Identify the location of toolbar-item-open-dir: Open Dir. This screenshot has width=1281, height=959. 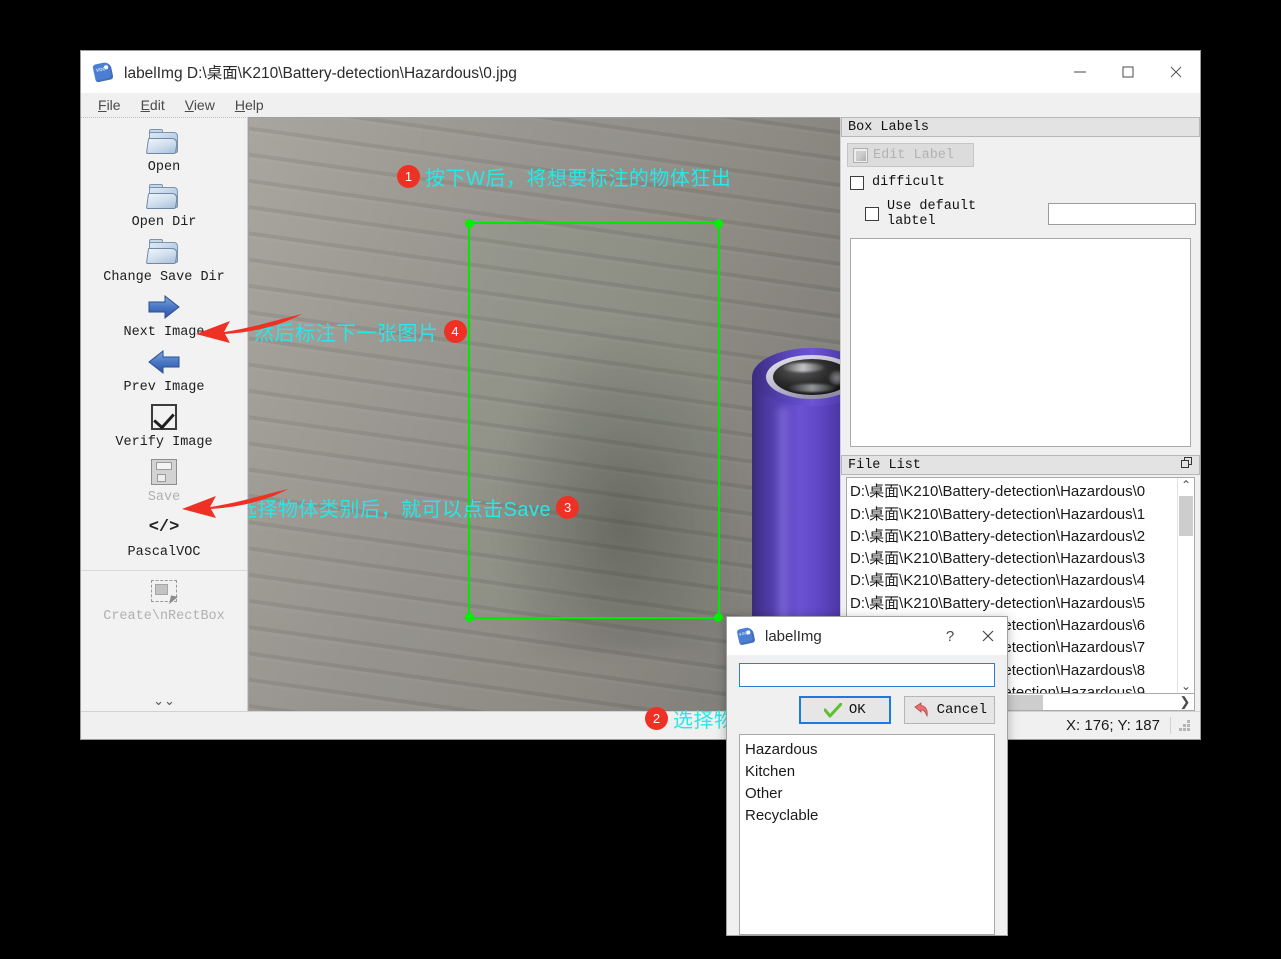
(164, 206).